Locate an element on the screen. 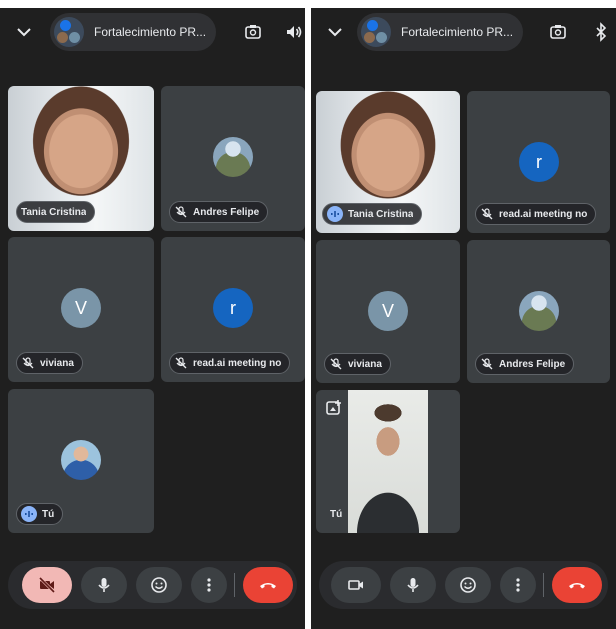 The image size is (616, 629). video-camera-icon is located at coordinates (355, 585).